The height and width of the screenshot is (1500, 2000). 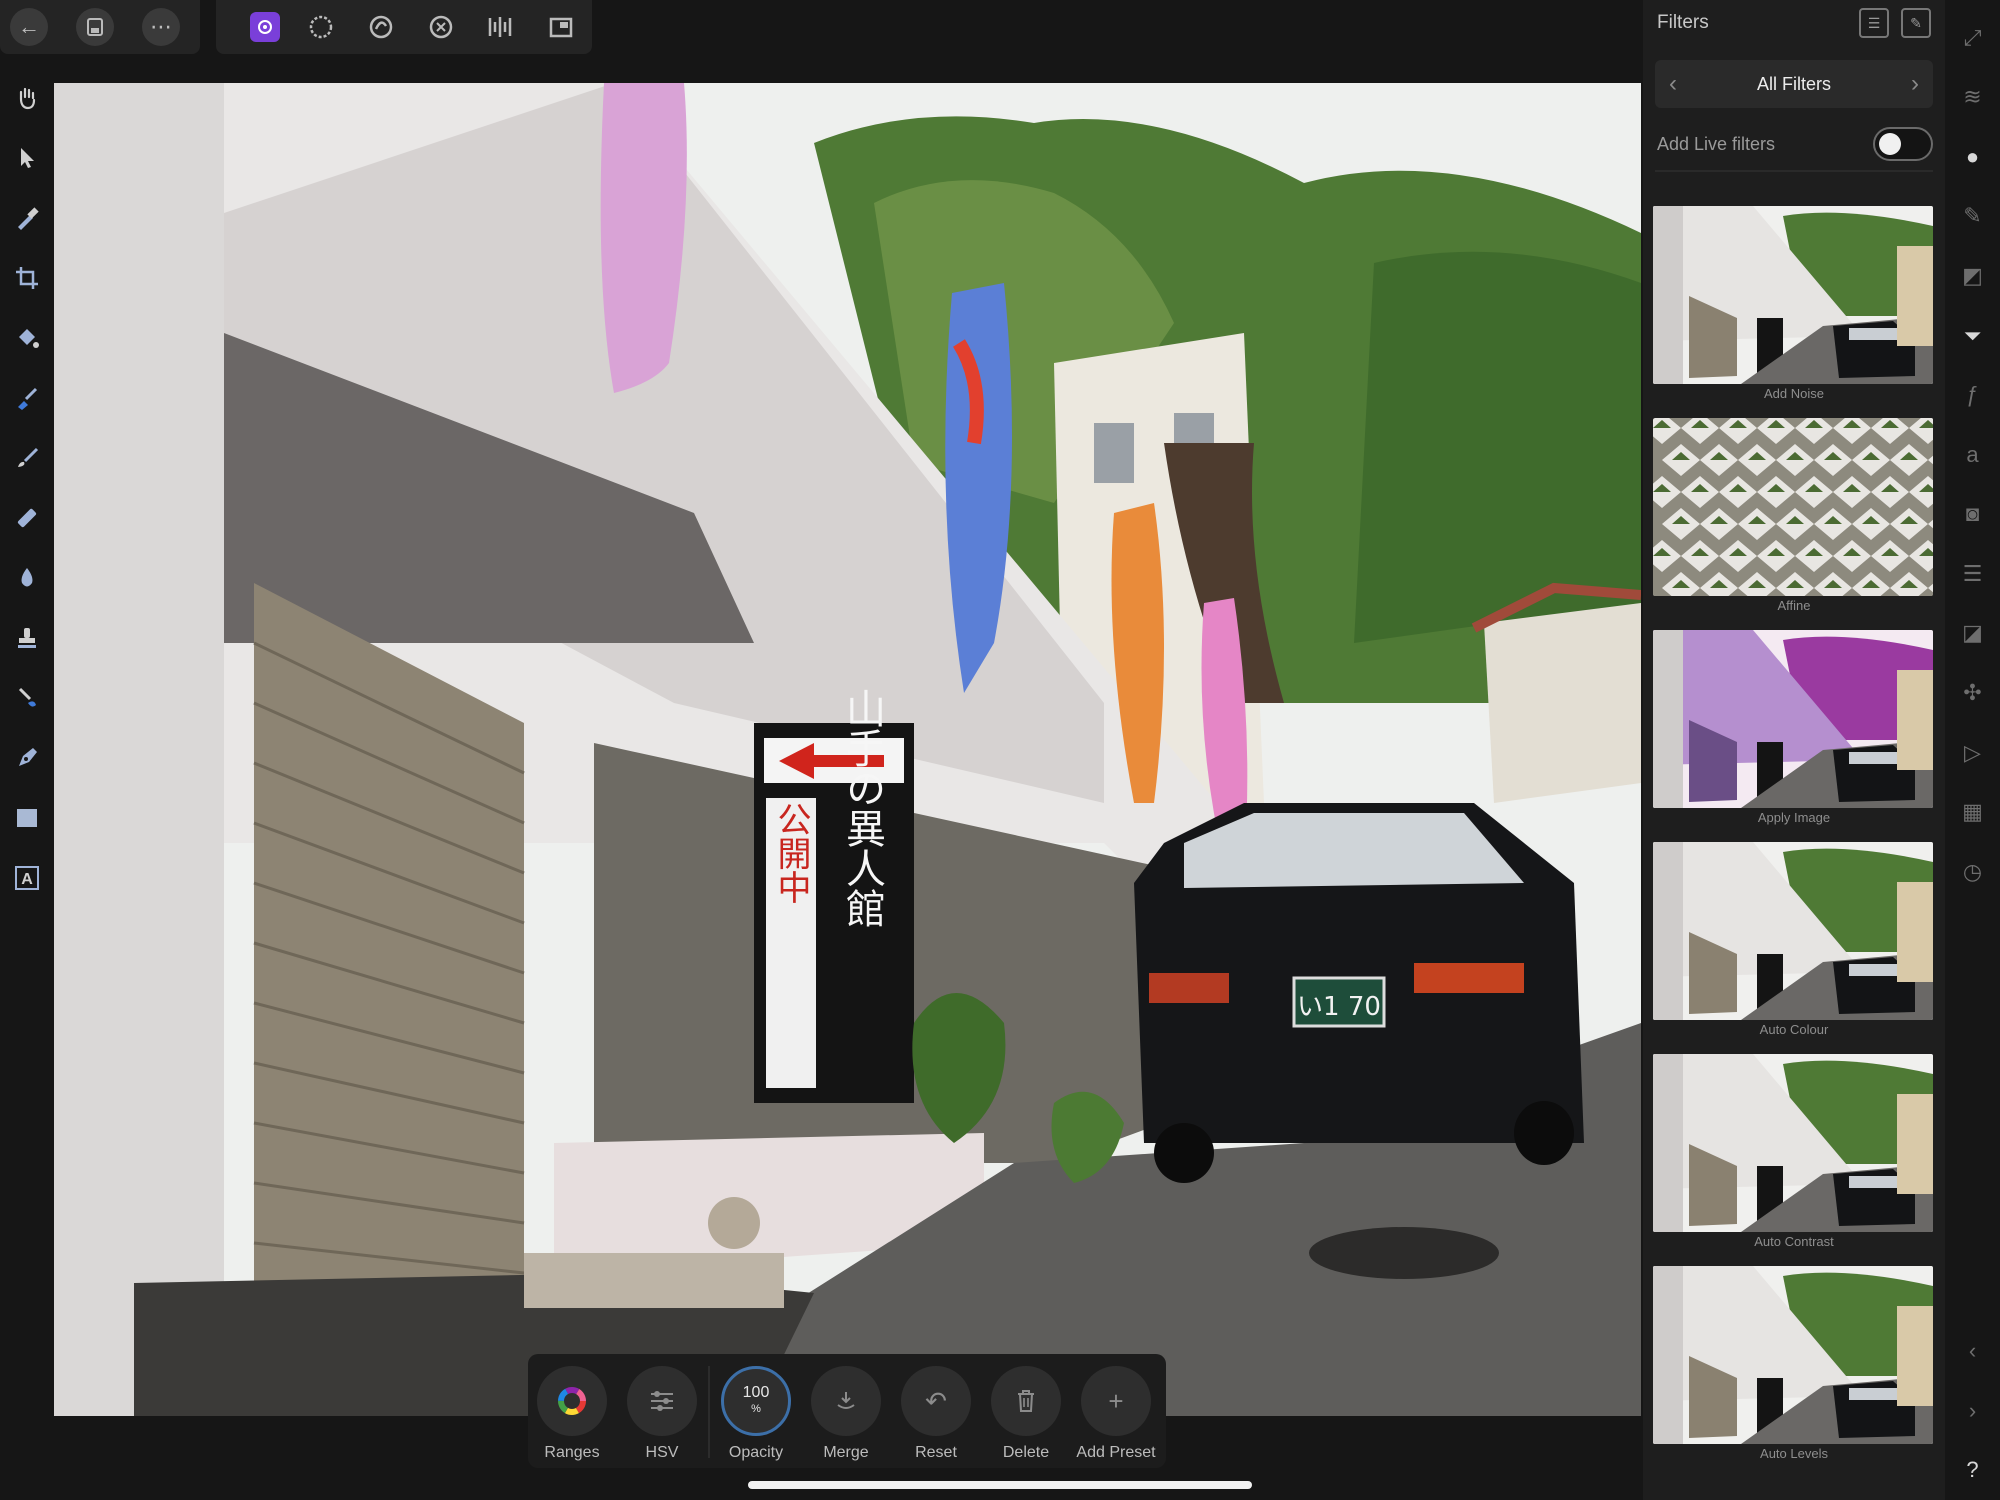 I want to click on help-panel-button: ?, so click(x=1973, y=1470).